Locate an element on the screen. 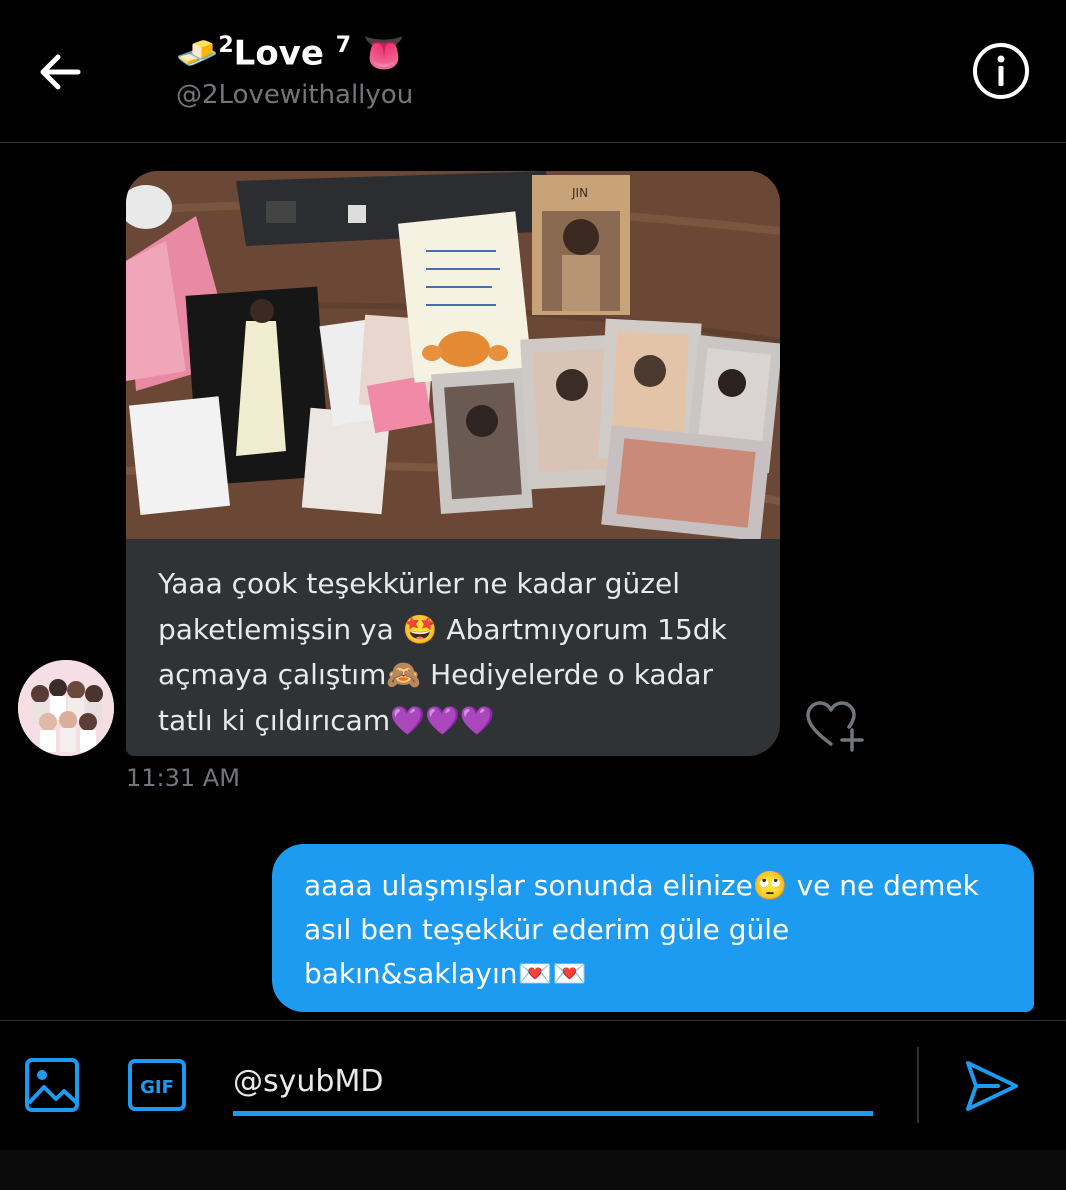 This screenshot has width=1066, height=1190. add-reaction-heart-icon is located at coordinates (835, 726).